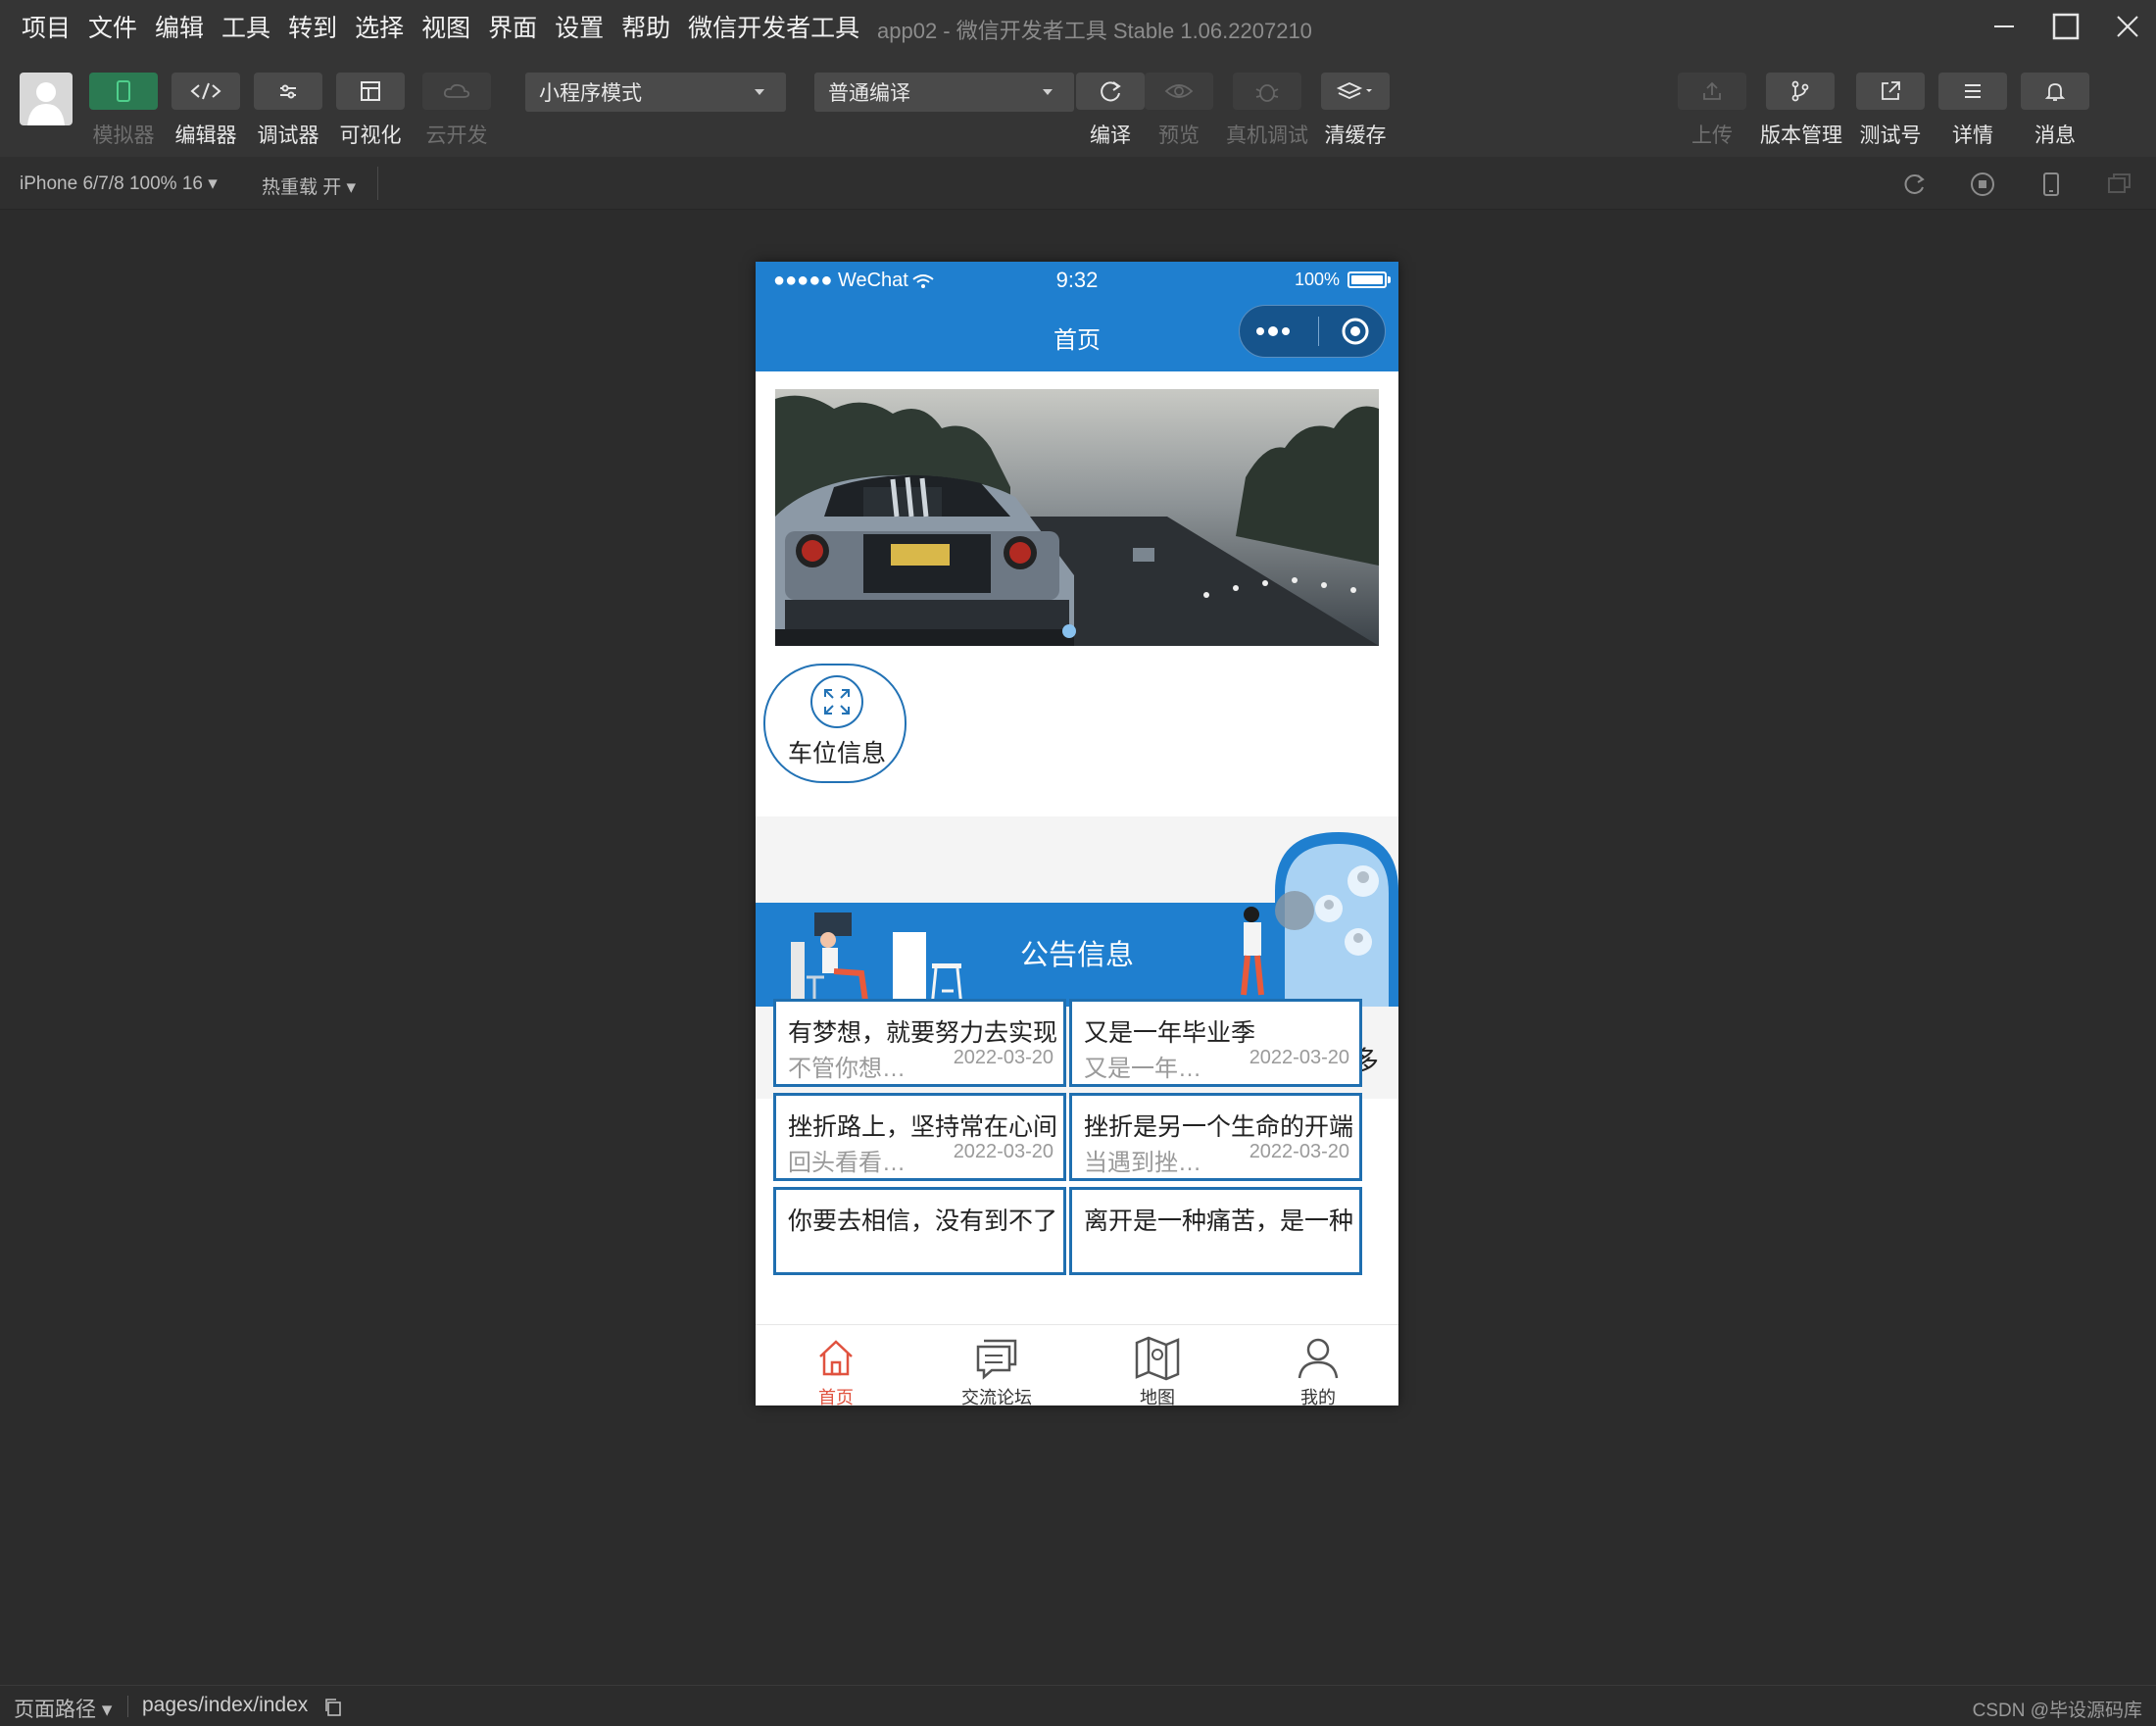 The image size is (2156, 1726). What do you see at coordinates (1069, 631) in the screenshot?
I see `swiper-dot-active` at bounding box center [1069, 631].